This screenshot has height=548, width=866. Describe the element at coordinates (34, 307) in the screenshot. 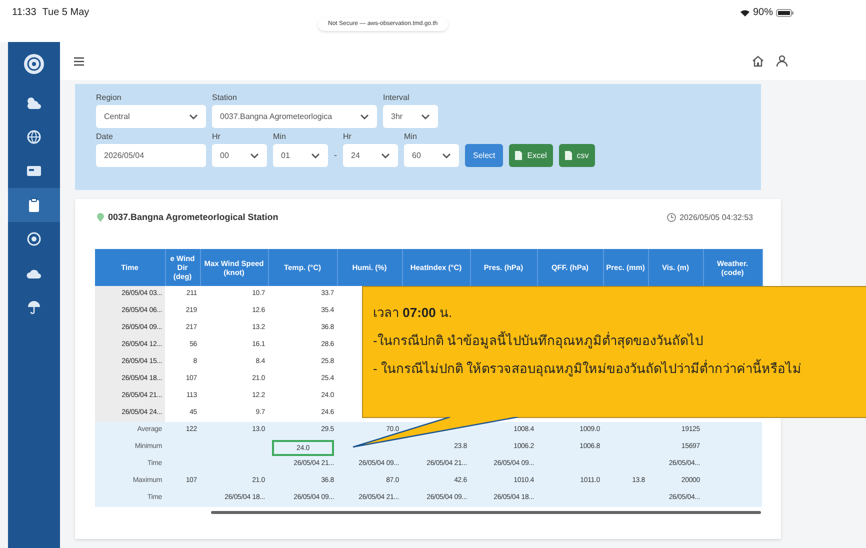

I see `umbrella-icon` at that location.